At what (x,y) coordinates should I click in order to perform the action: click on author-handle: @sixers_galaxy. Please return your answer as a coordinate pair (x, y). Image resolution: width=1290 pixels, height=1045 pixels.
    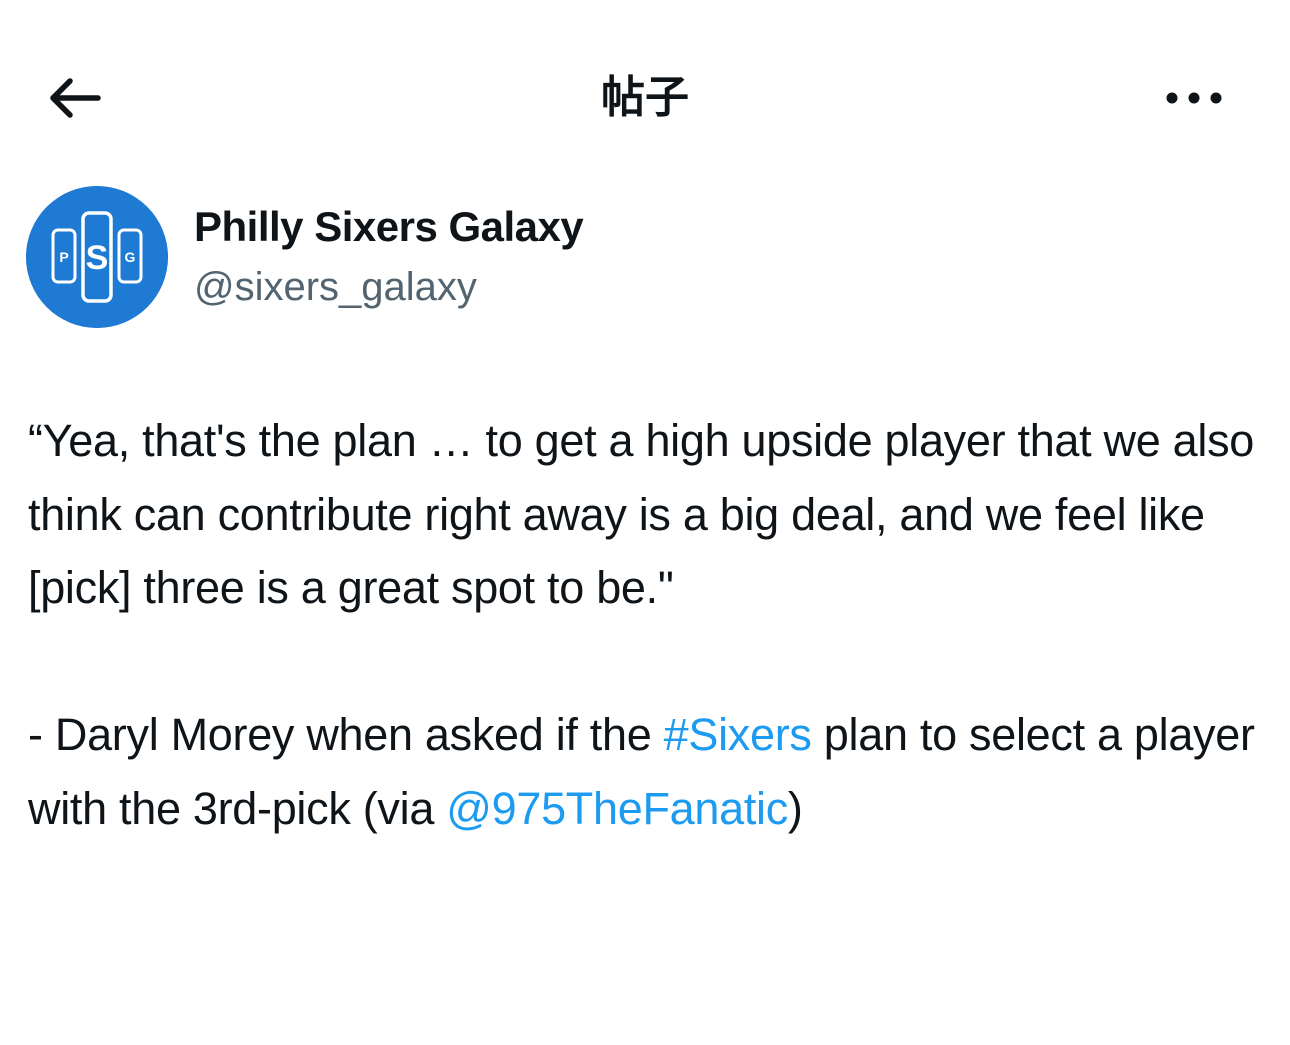
    Looking at the image, I should click on (388, 287).